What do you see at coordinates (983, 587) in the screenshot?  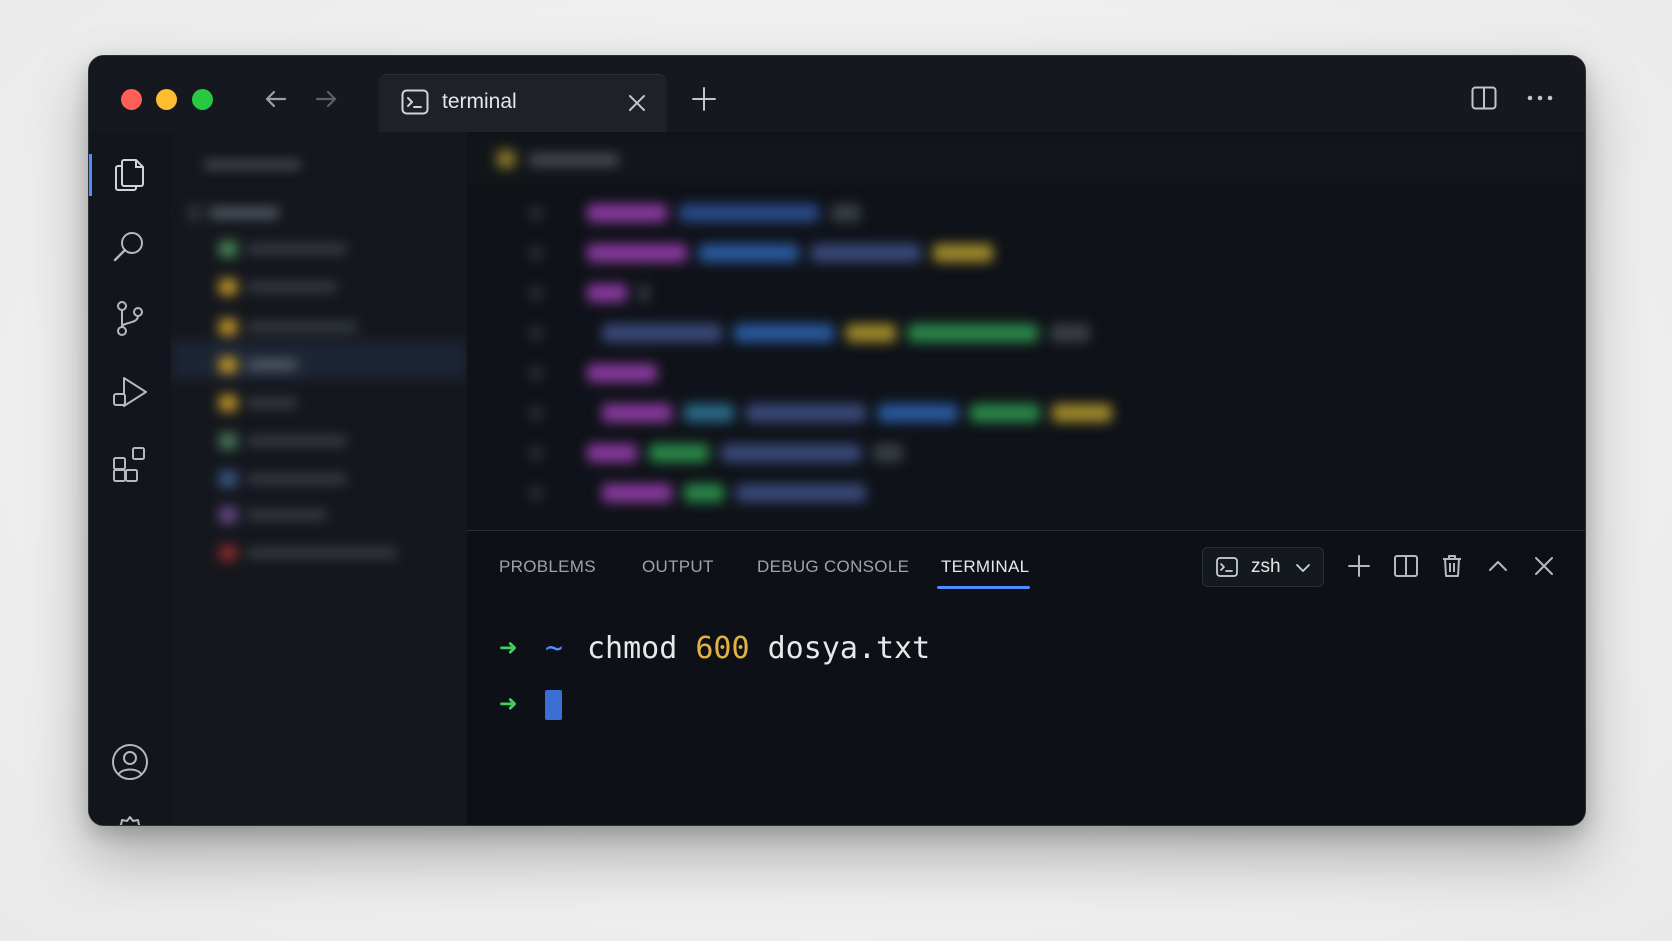 I see `active-tab-underline` at bounding box center [983, 587].